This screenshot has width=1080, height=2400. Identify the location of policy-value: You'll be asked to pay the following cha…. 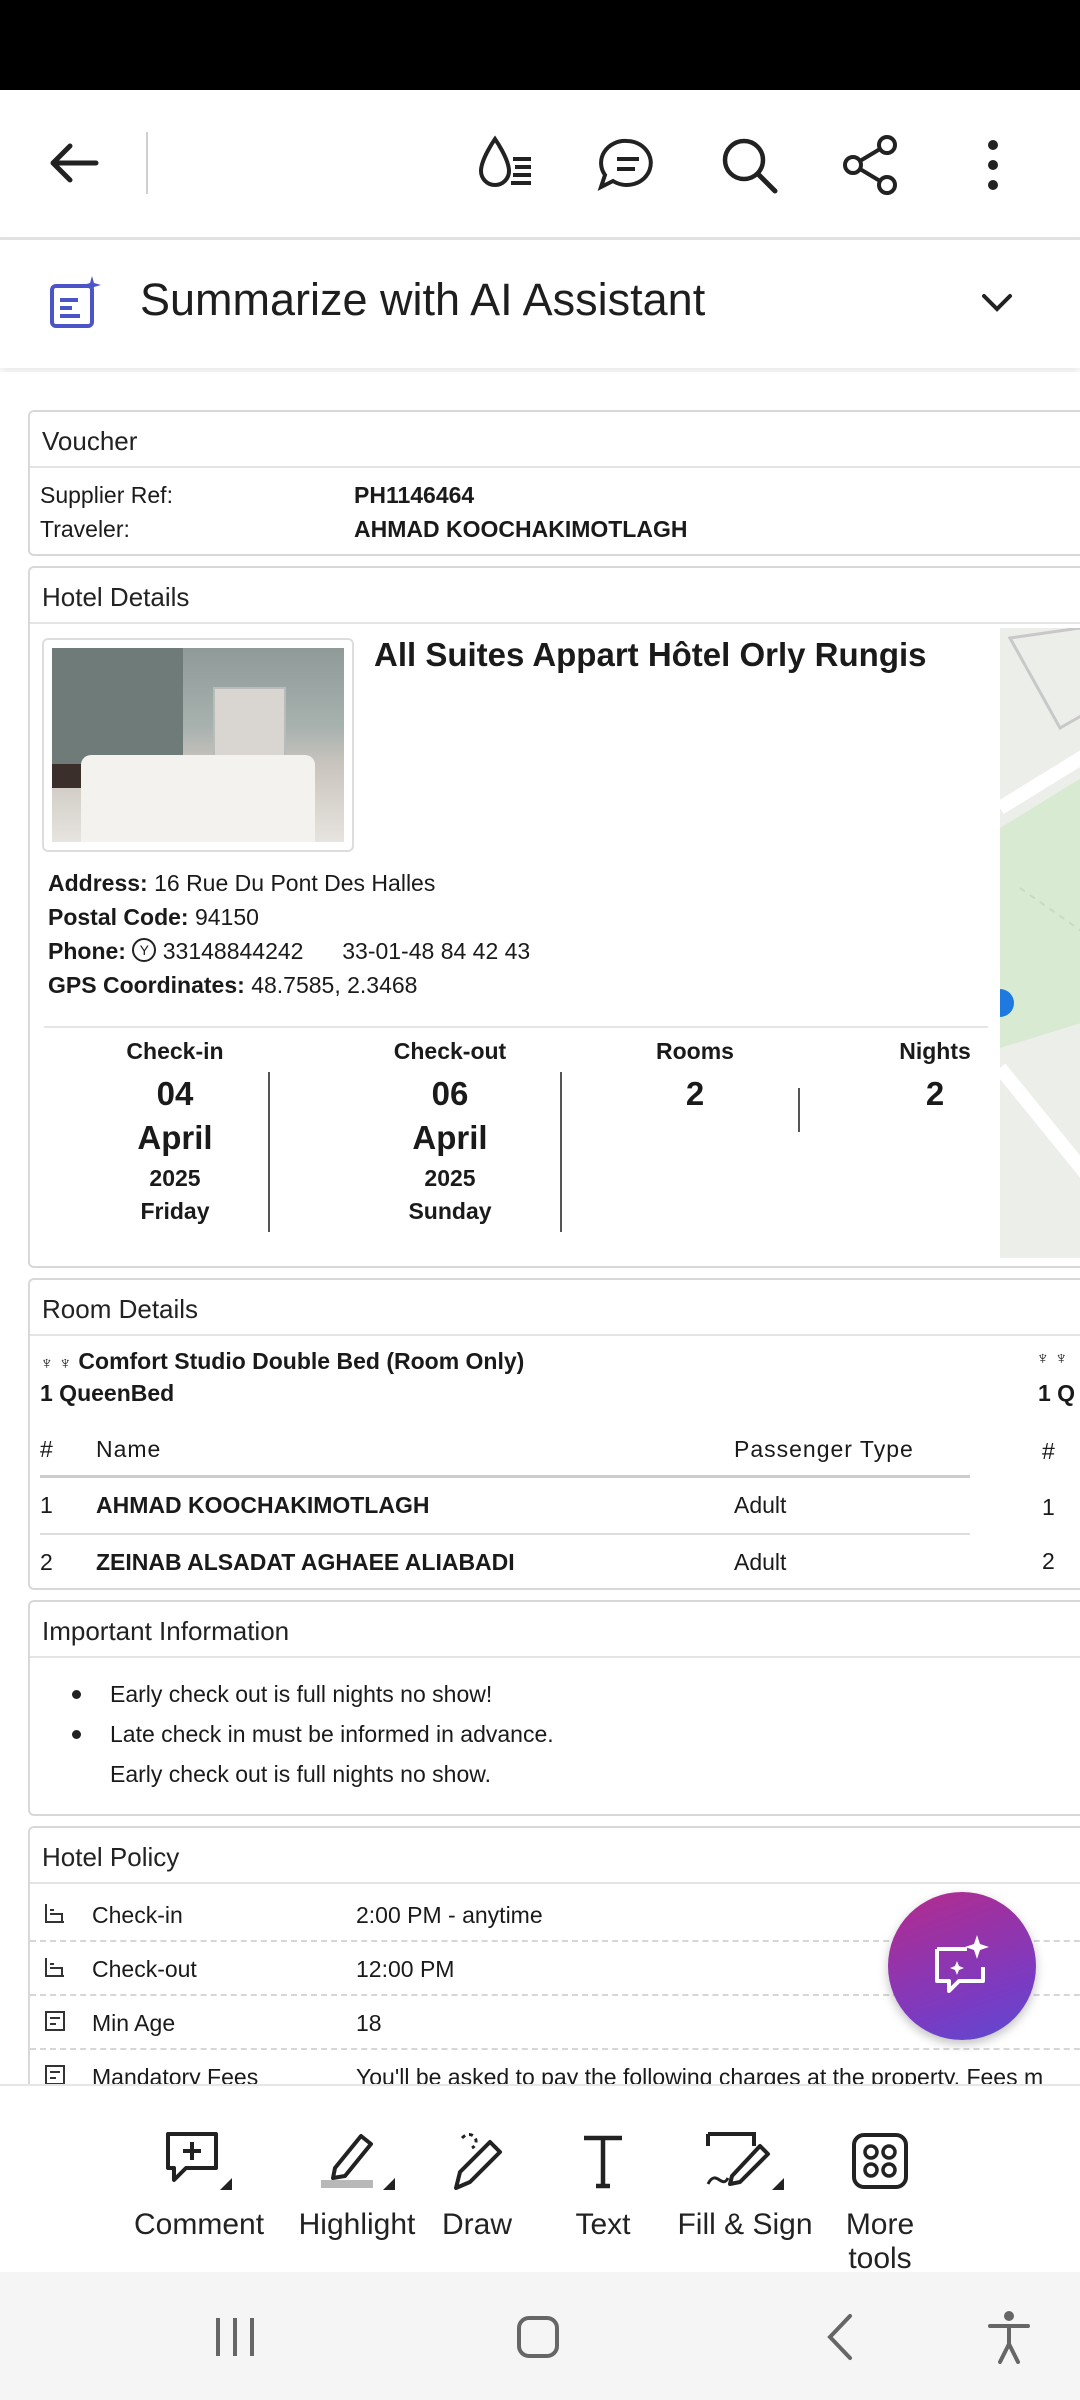
(700, 2074).